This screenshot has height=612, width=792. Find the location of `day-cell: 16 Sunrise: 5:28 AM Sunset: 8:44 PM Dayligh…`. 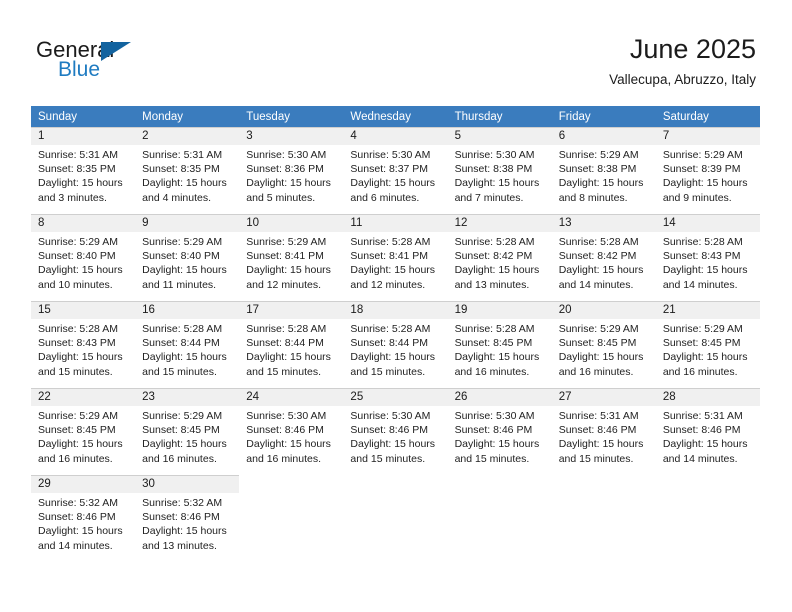

day-cell: 16 Sunrise: 5:28 AM Sunset: 8:44 PM Dayligh… is located at coordinates (187, 344).